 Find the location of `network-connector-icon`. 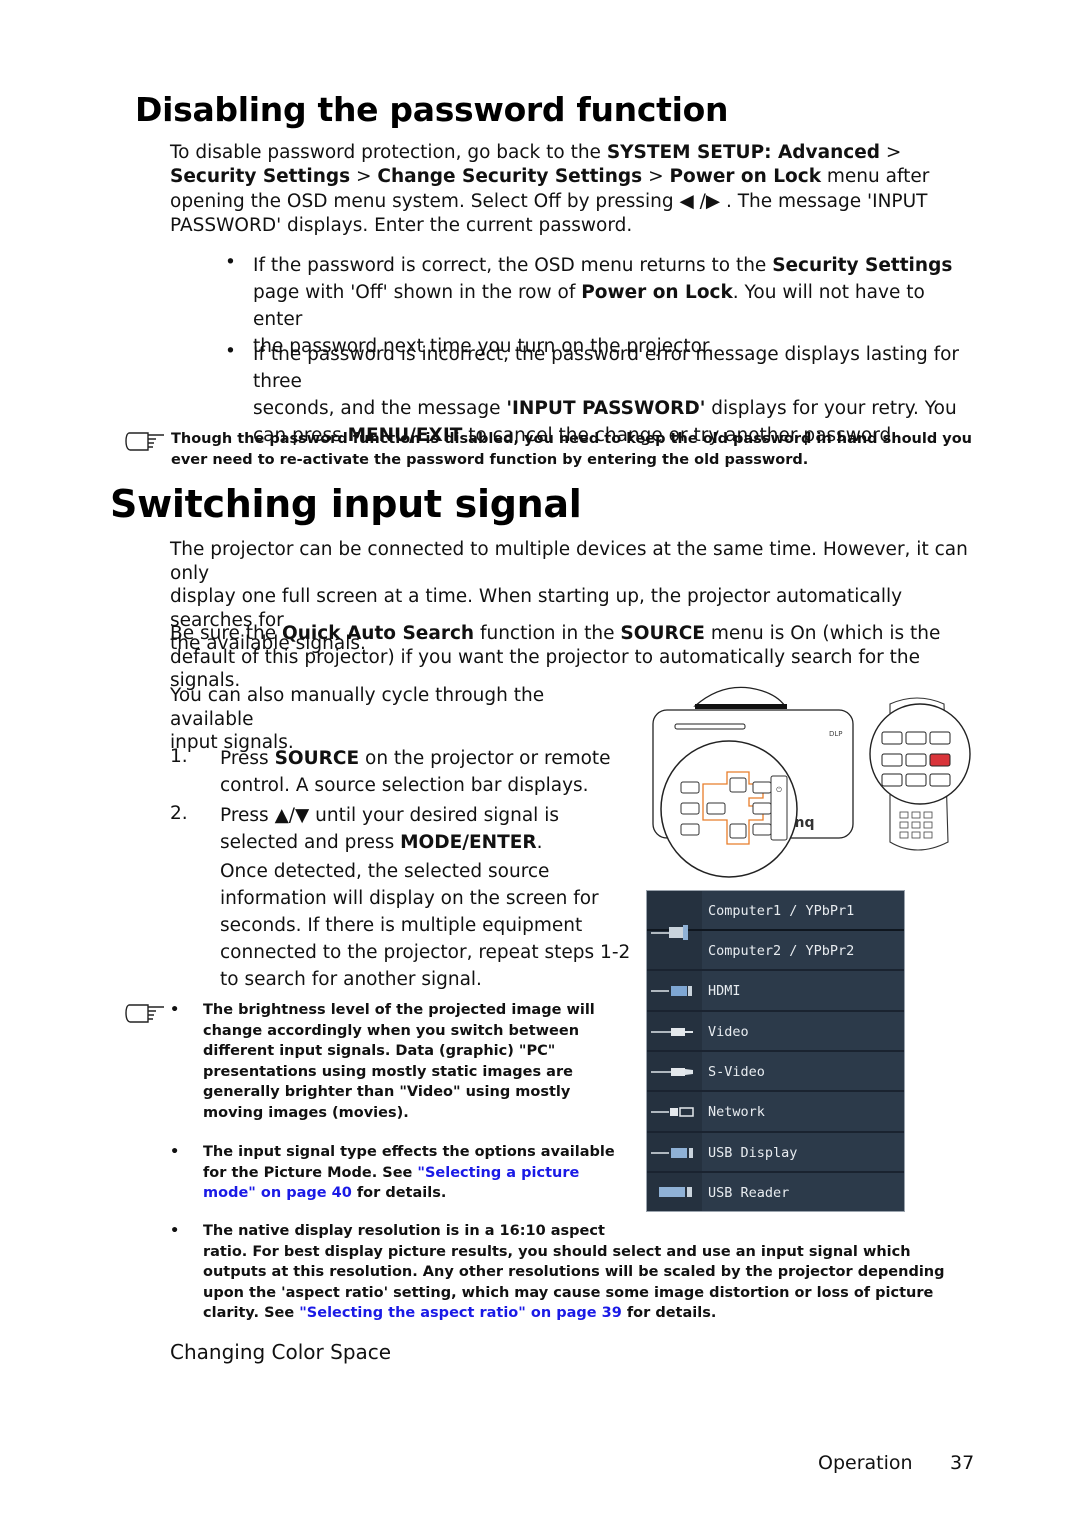

network-connector-icon is located at coordinates (672, 1112).